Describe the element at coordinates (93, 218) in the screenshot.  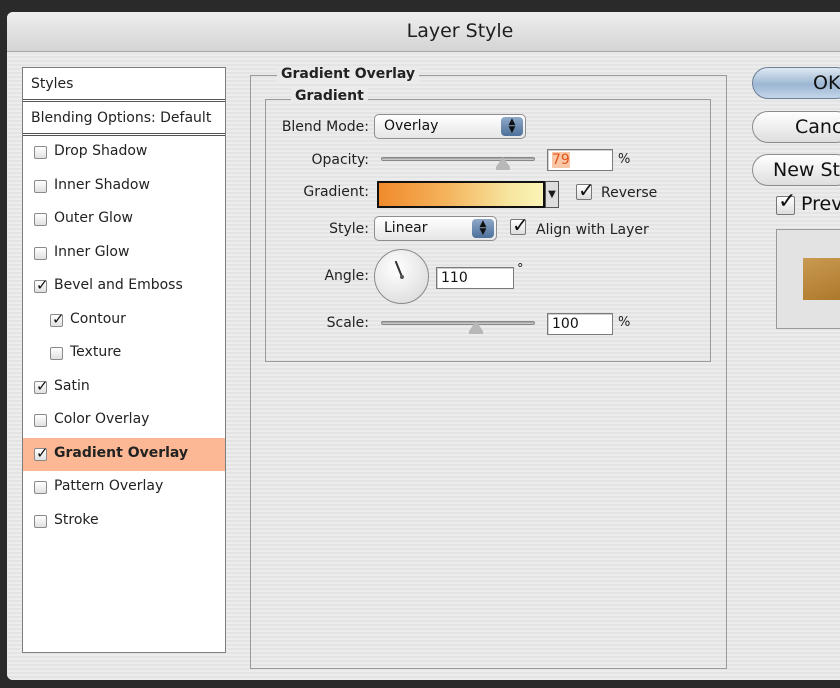
I see `style-item-label: Outer Glow` at that location.